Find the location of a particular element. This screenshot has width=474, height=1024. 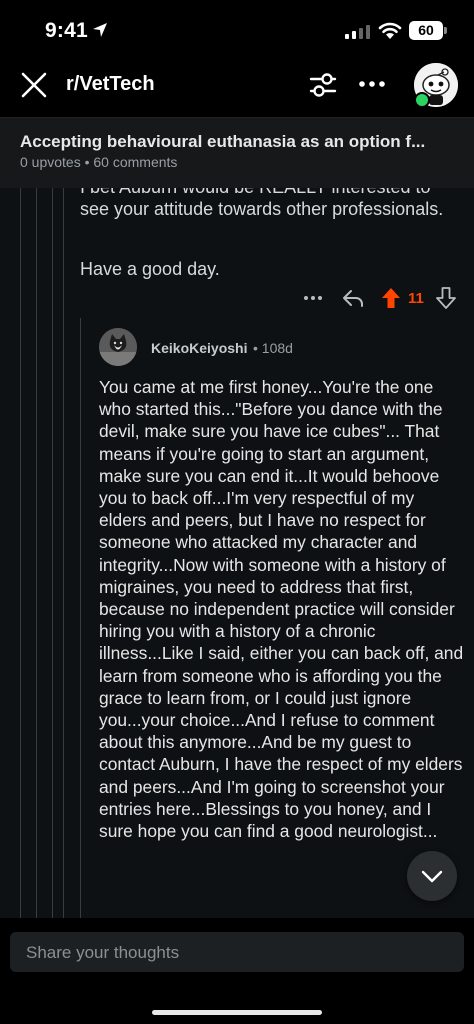

close-icon is located at coordinates (34, 85).